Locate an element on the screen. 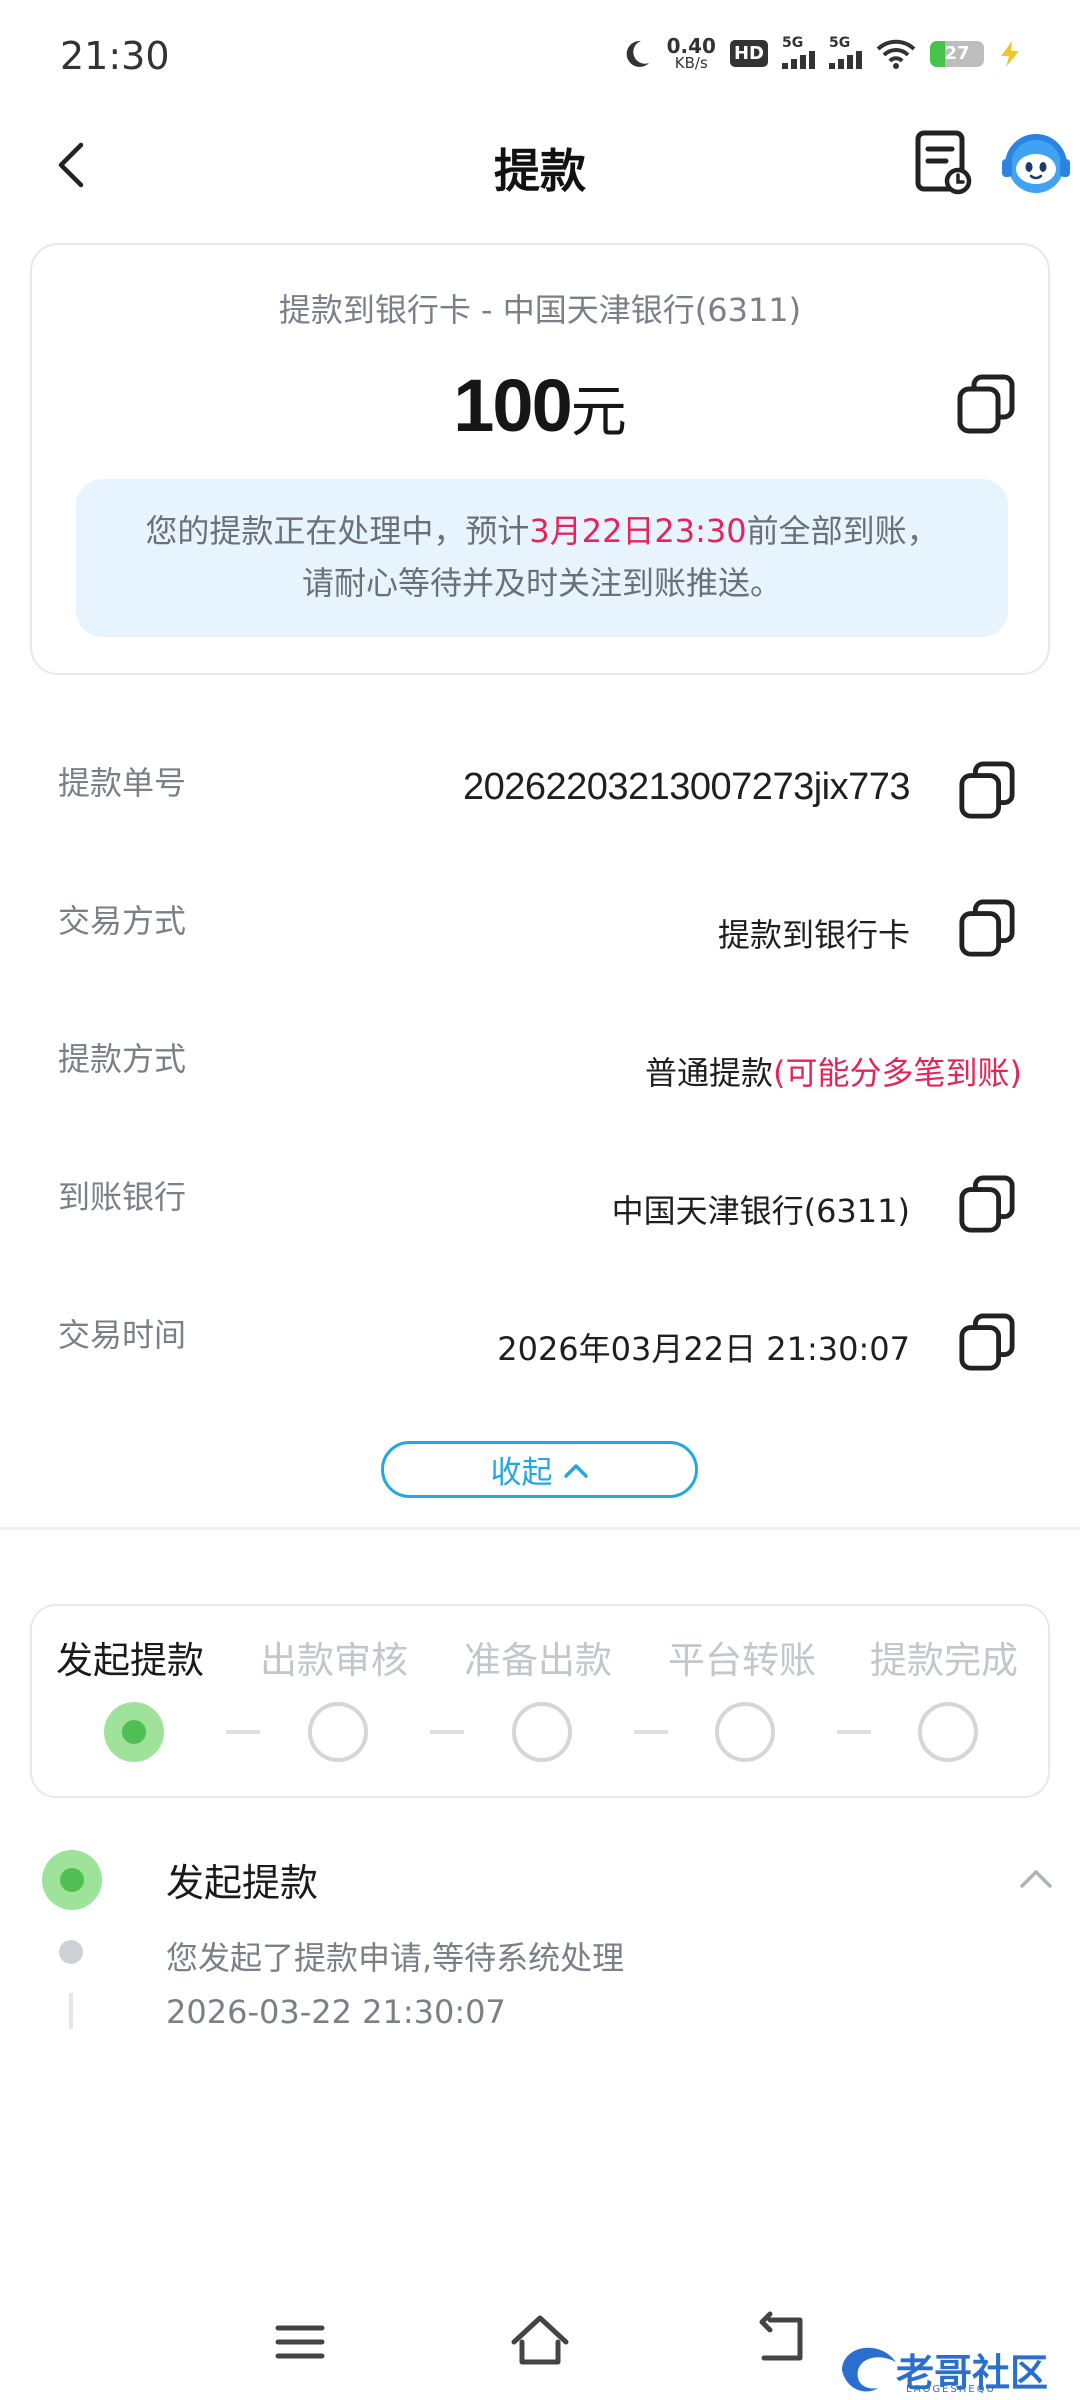  home-icon is located at coordinates (540, 2340).